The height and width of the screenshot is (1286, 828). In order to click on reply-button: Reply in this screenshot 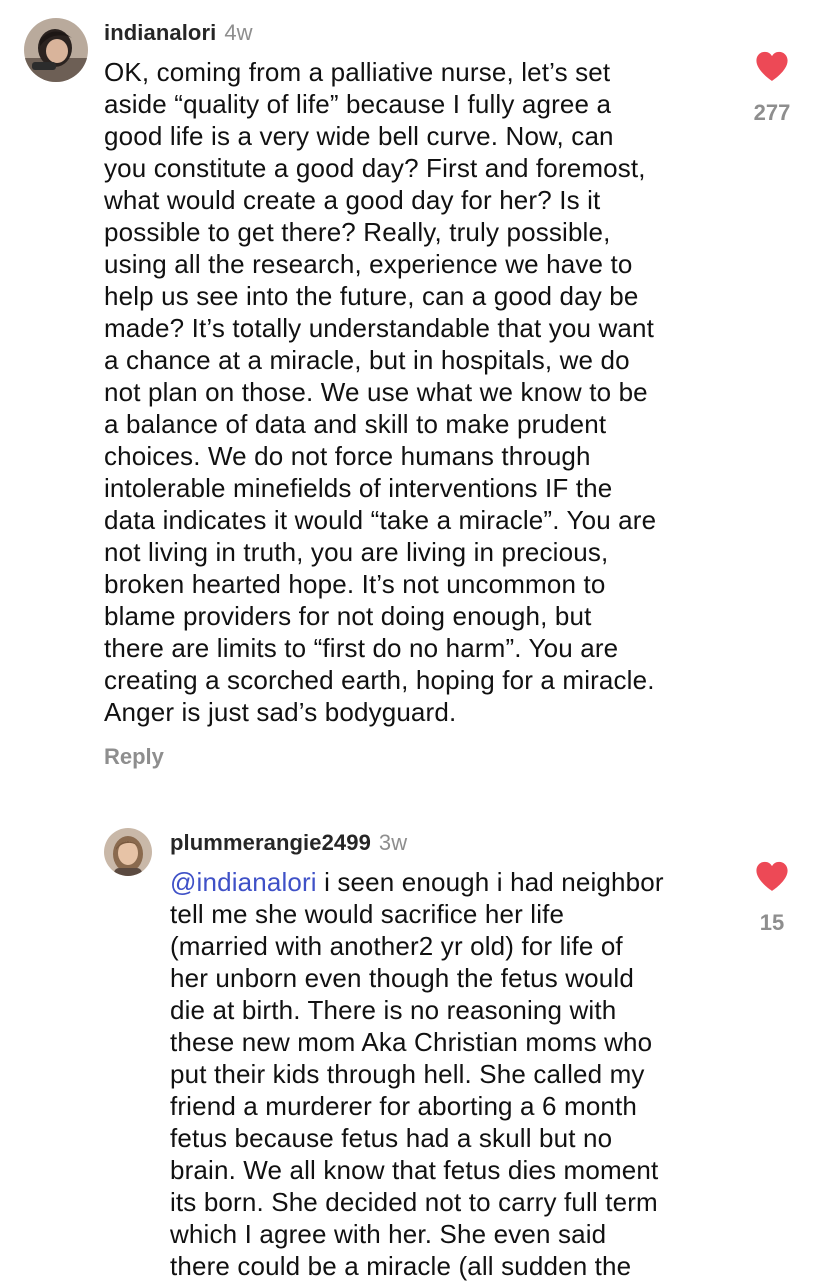, I will do `click(134, 757)`.